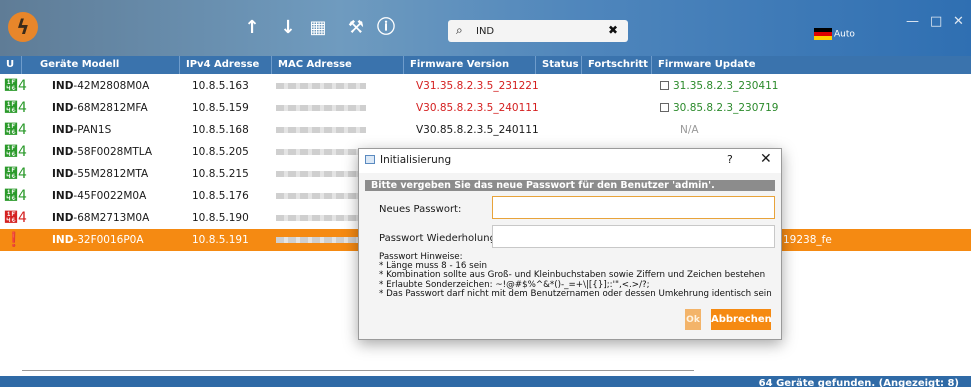  I want to click on minimize-button: —, so click(912, 21).